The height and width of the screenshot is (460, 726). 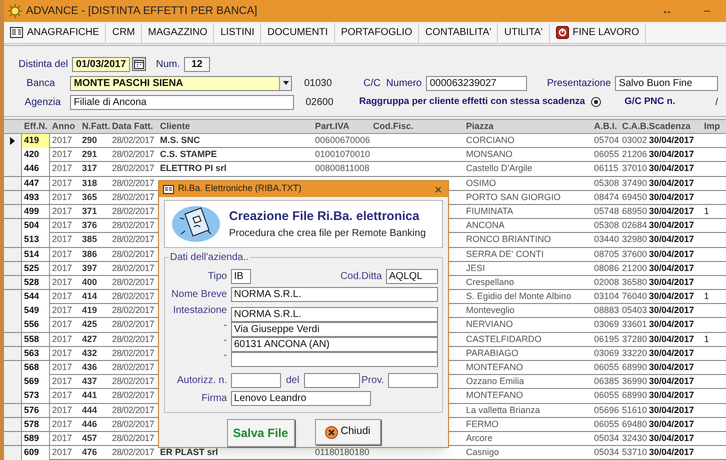 What do you see at coordinates (36, 254) in the screenshot?
I see `table-cell: 514` at bounding box center [36, 254].